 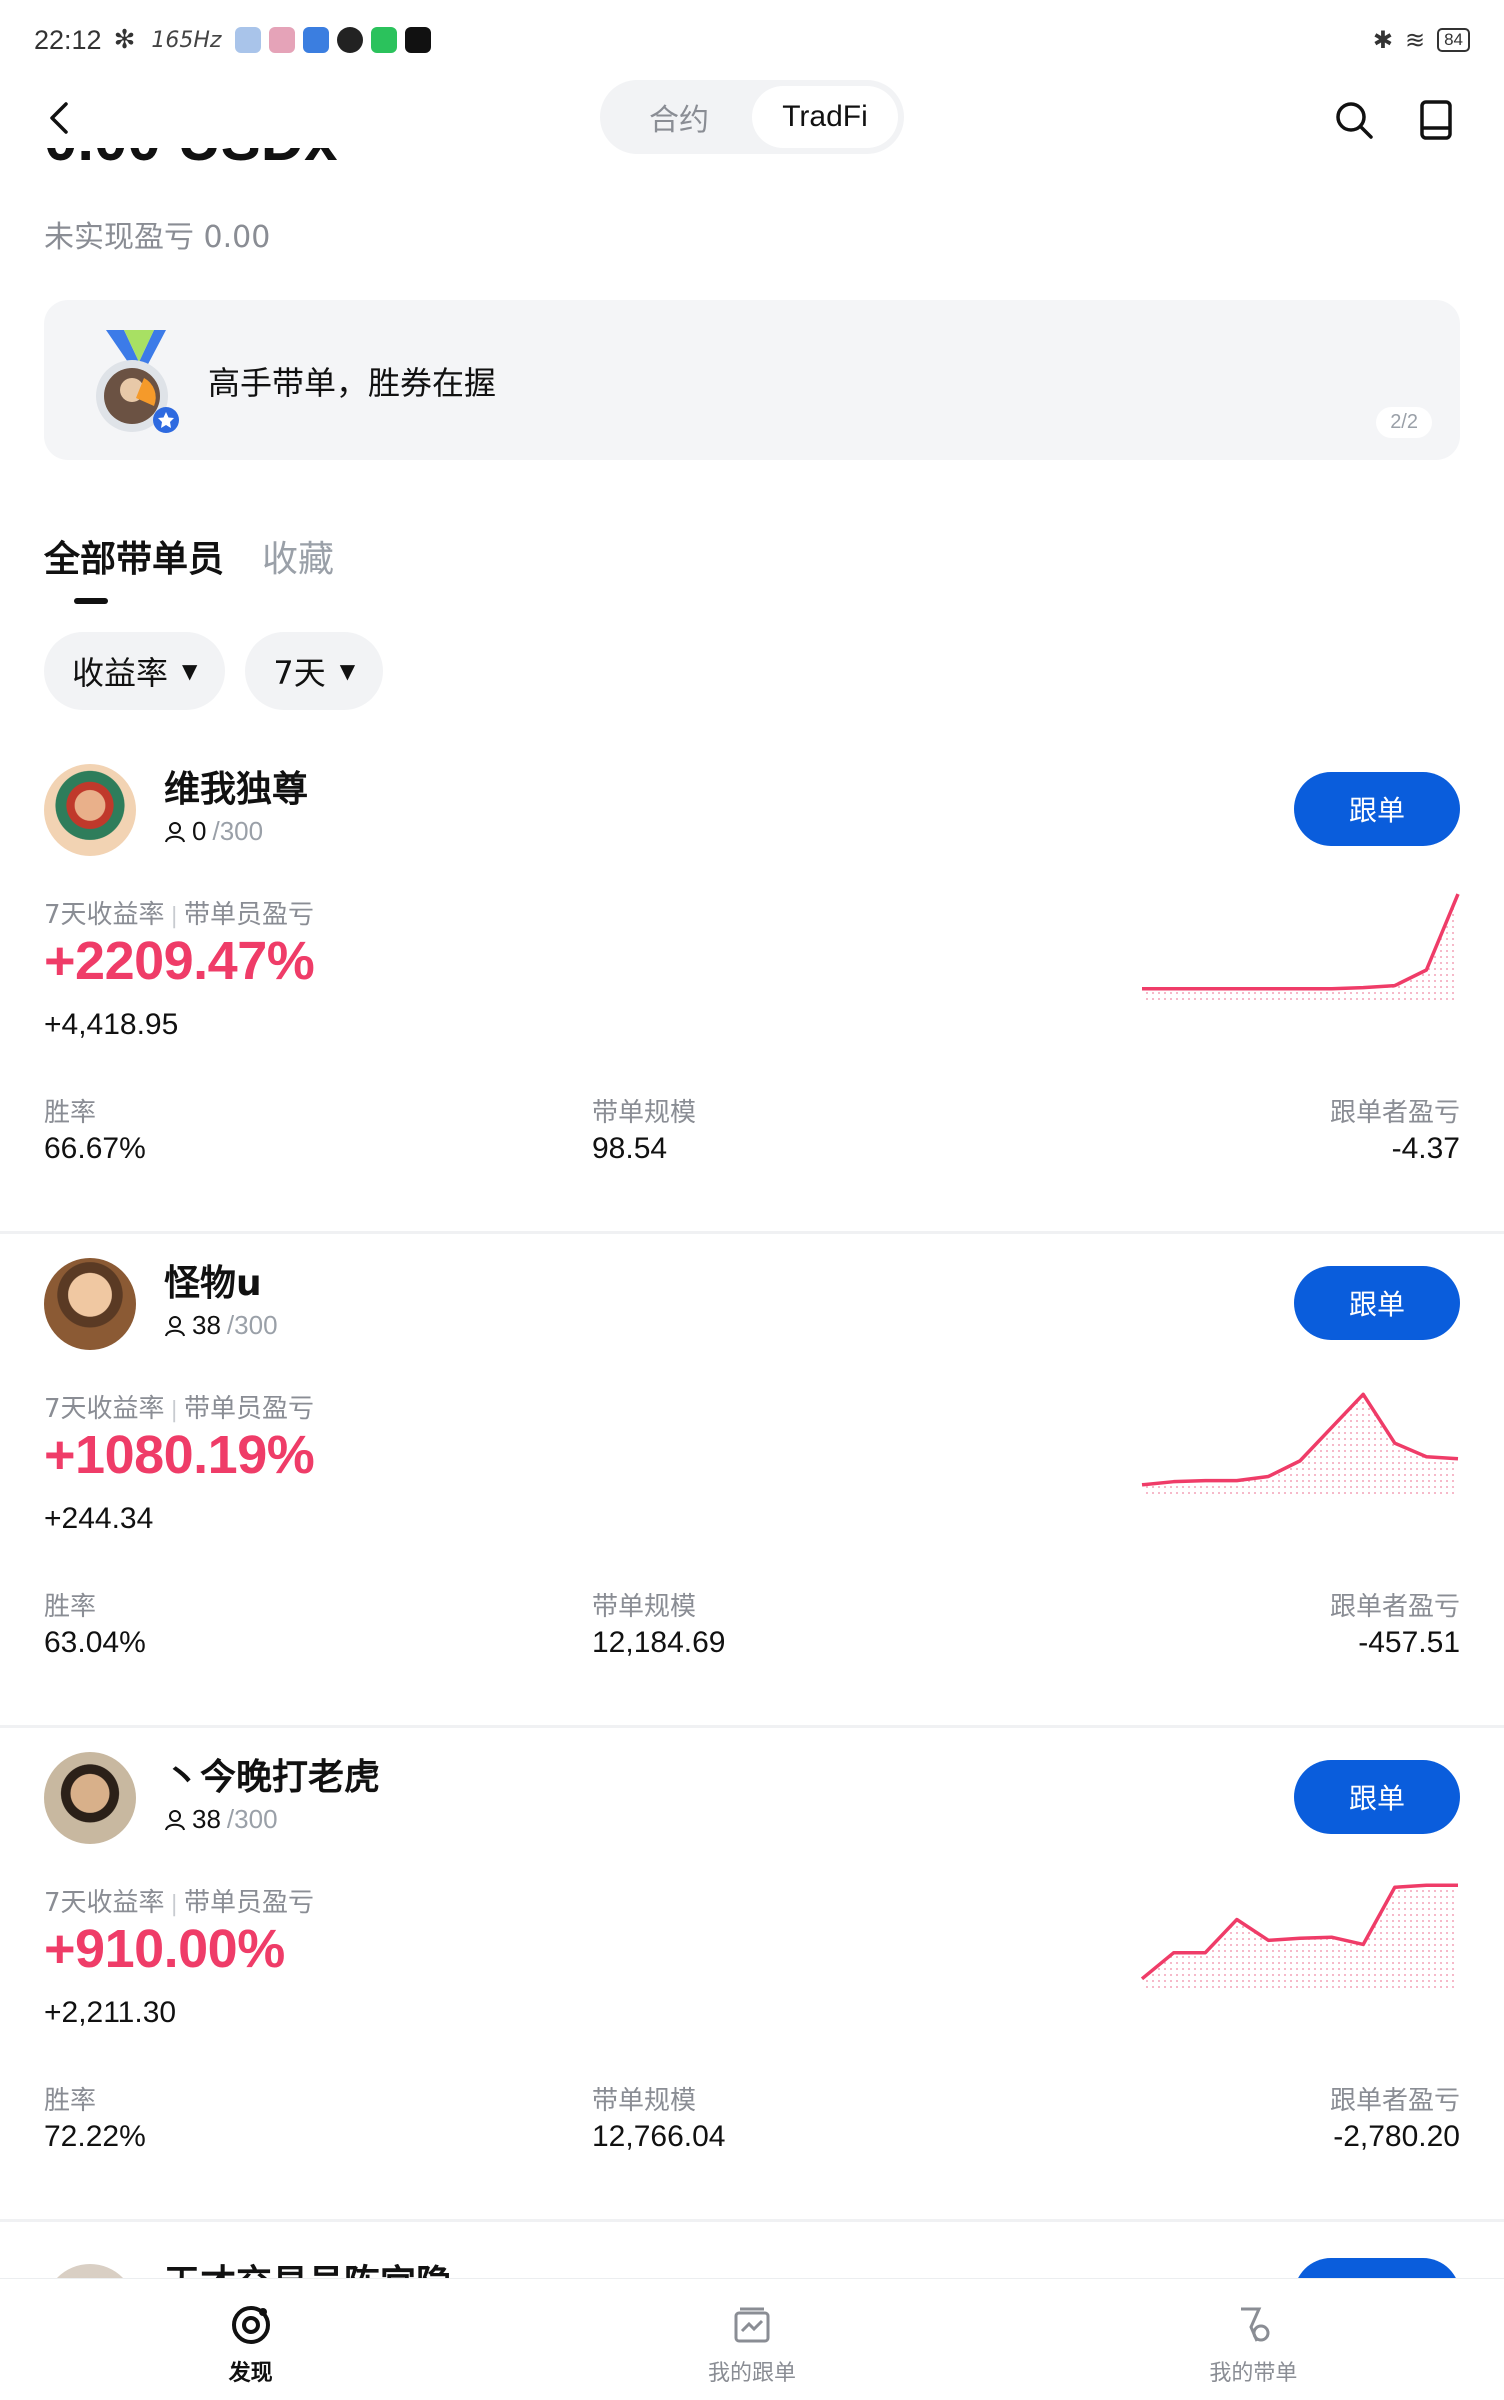 I want to click on pnl-label-text: 带单员盈亏, so click(x=248, y=1409).